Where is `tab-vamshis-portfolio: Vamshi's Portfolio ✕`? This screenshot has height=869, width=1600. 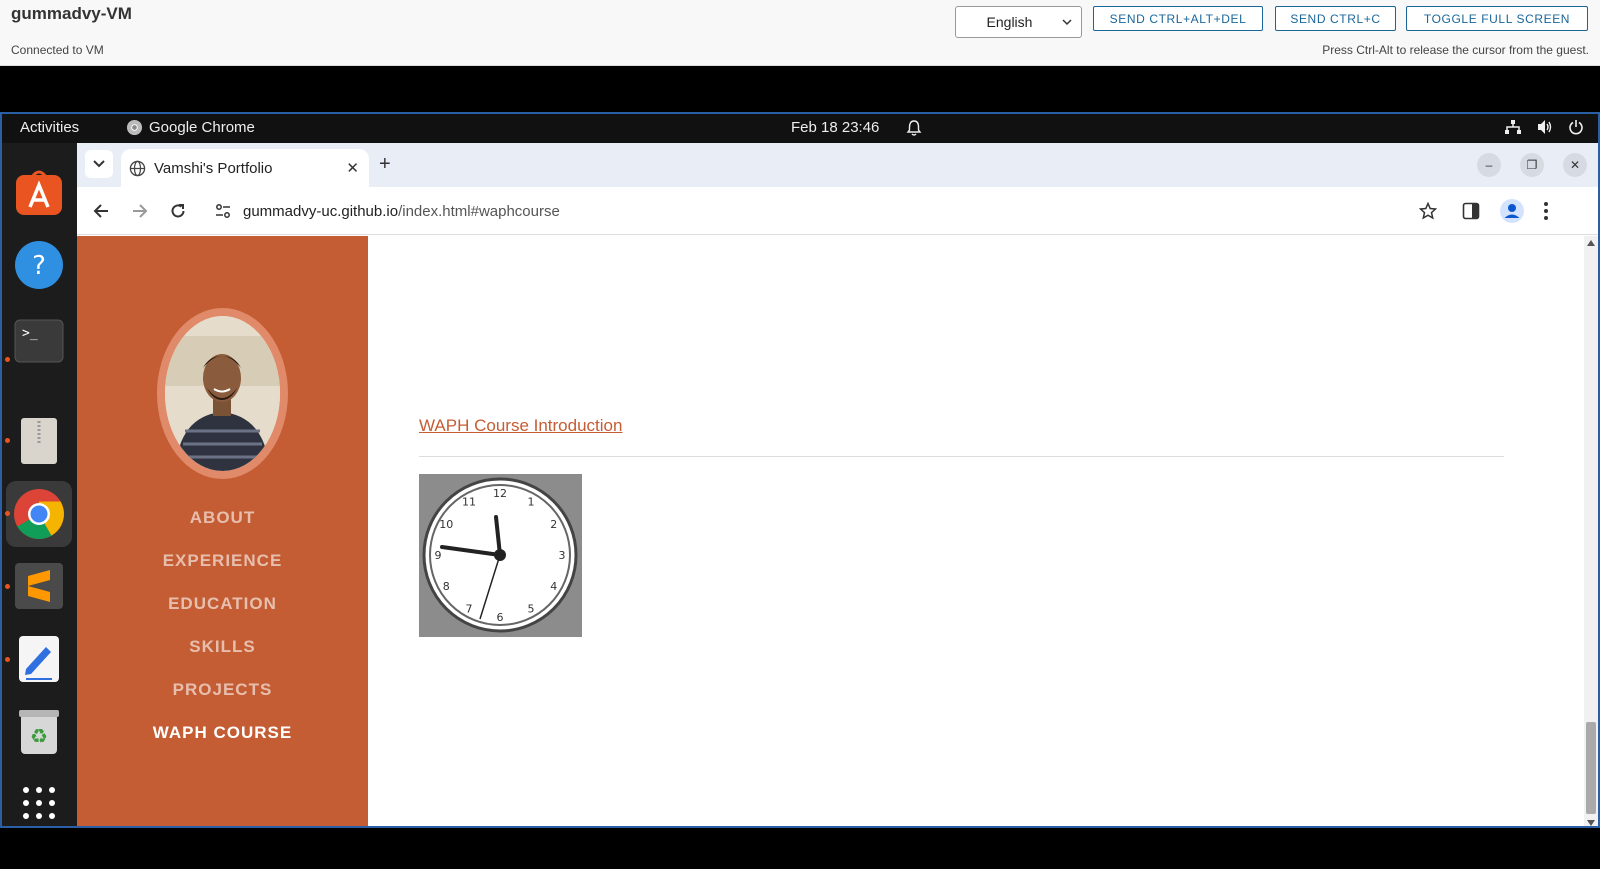 tab-vamshis-portfolio: Vamshi's Portfolio ✕ is located at coordinates (245, 168).